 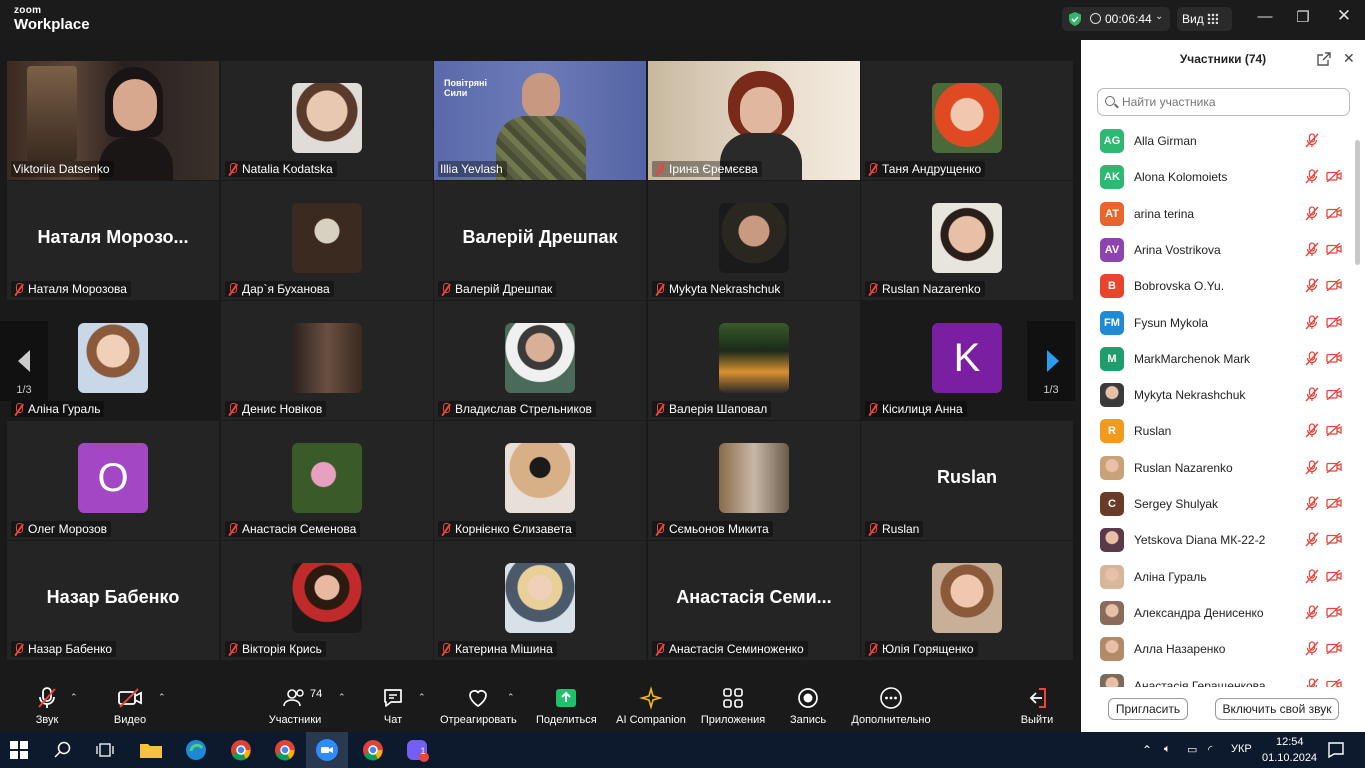 What do you see at coordinates (1217, 358) in the screenshot?
I see `participant-row: M MarkMarchenok Mark` at bounding box center [1217, 358].